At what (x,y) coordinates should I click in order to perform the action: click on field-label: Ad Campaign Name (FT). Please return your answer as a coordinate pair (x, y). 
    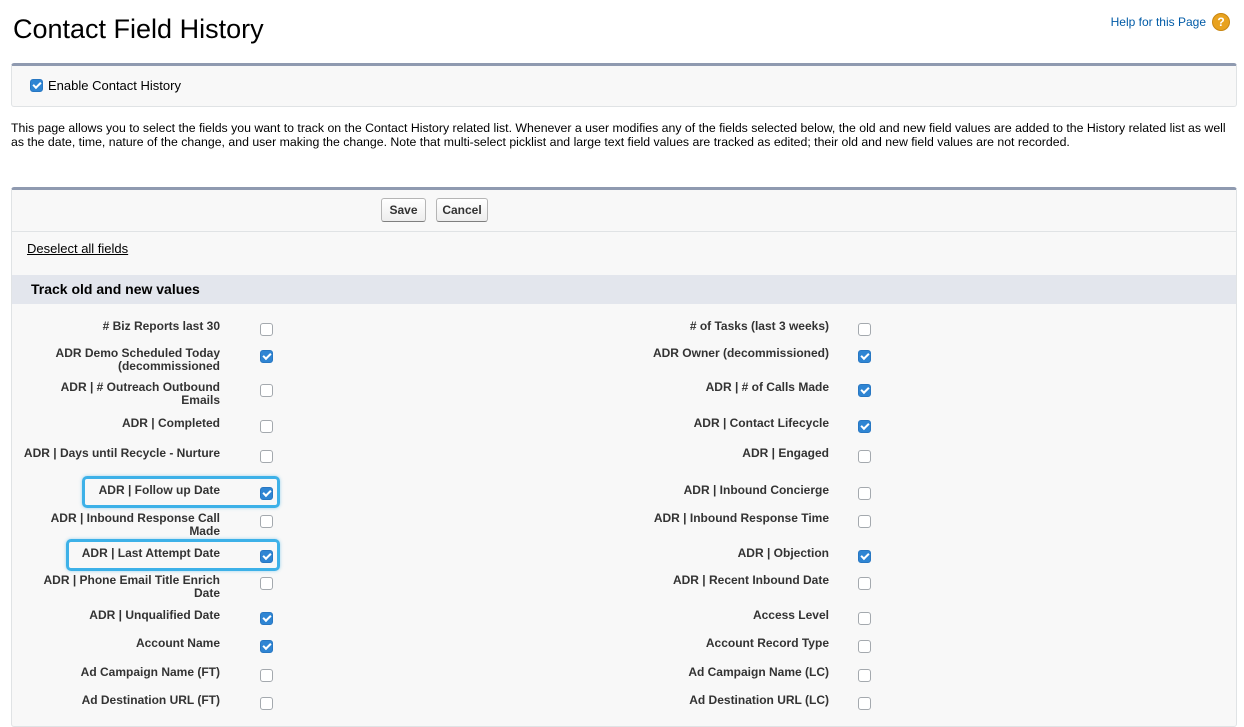
    Looking at the image, I should click on (150, 672).